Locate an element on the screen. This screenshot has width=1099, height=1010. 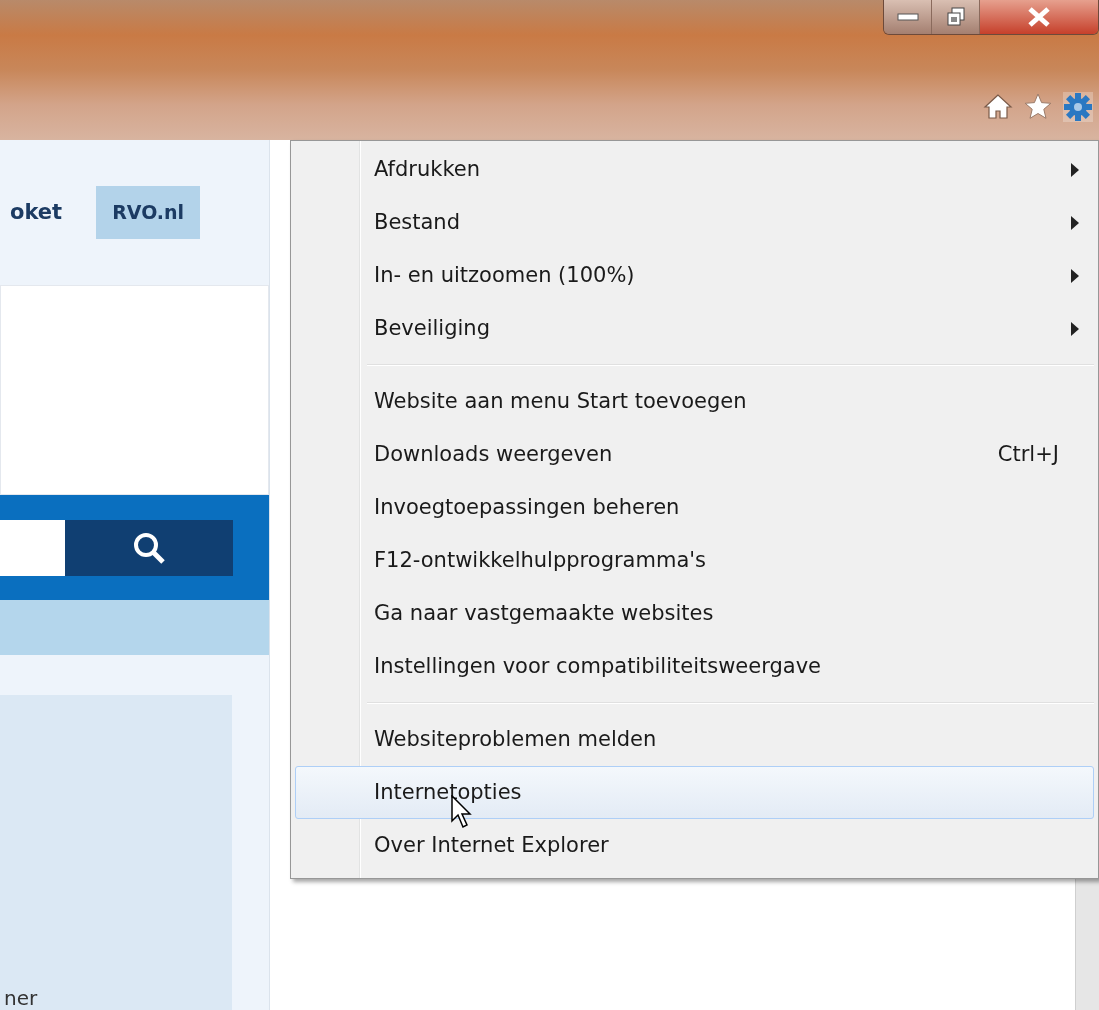
restore-icon is located at coordinates (955, 17).